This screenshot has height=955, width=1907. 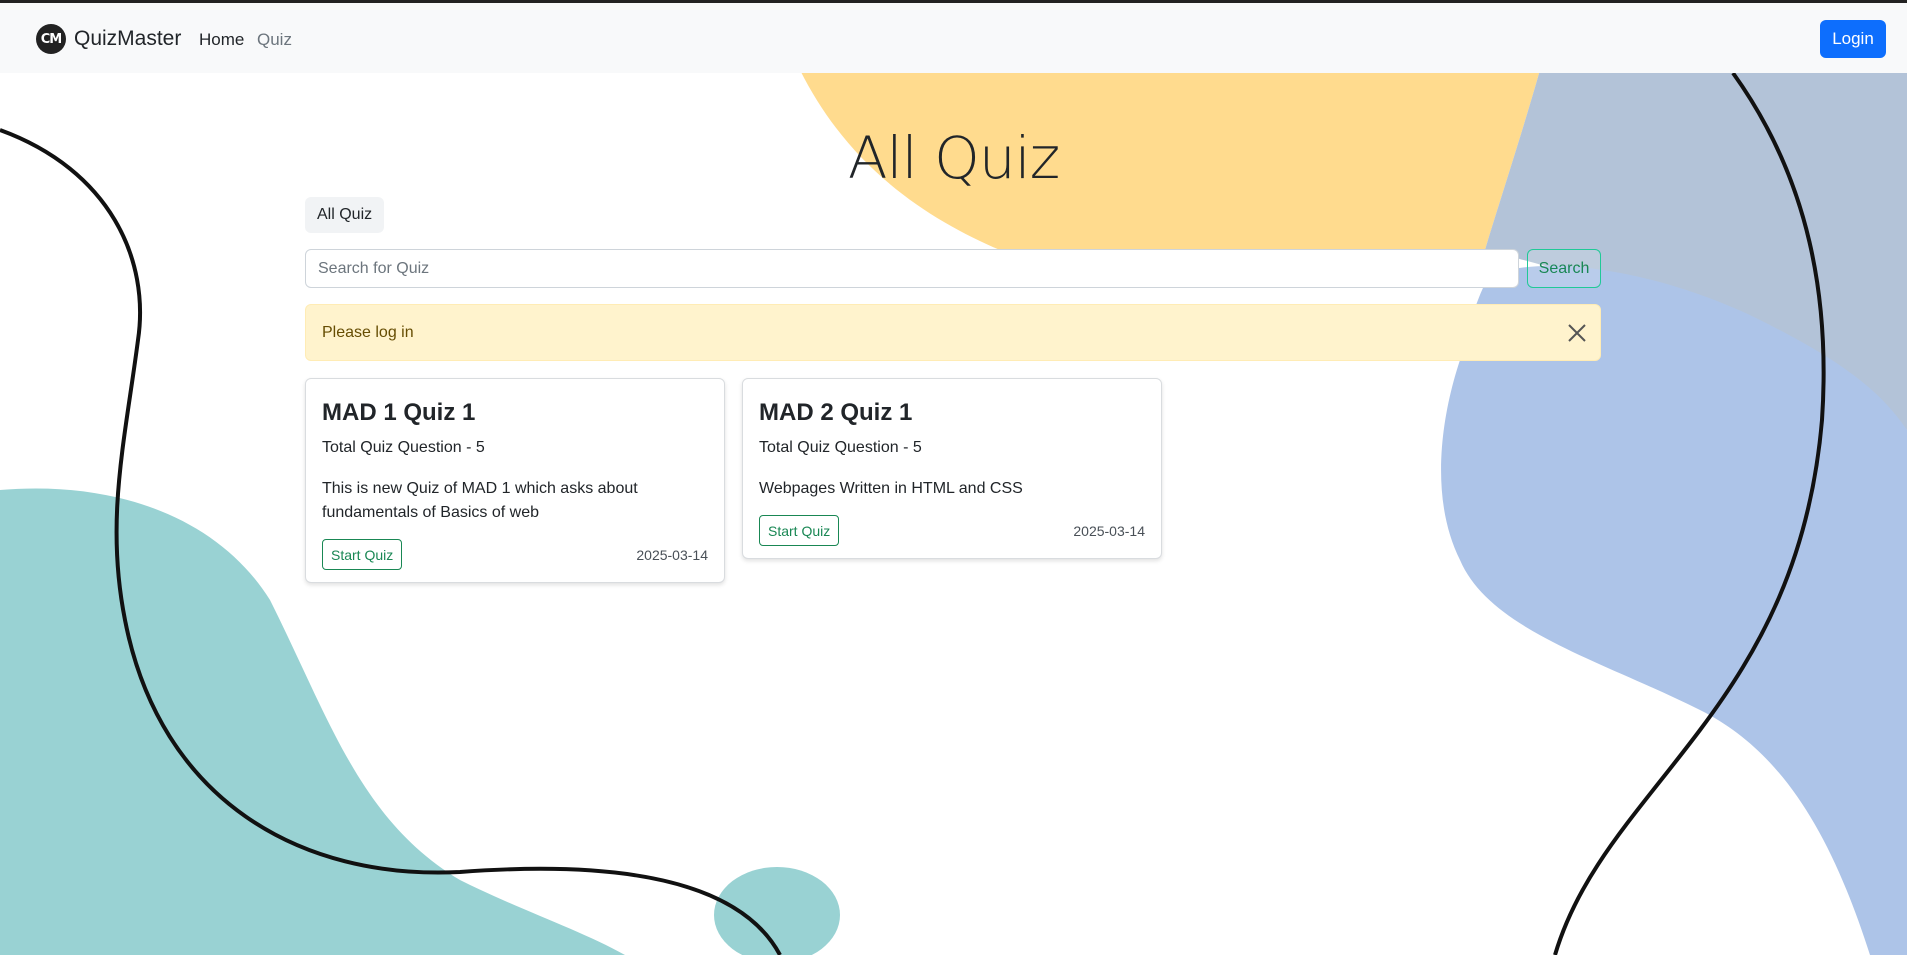 I want to click on brand-name: QuizMaster, so click(x=128, y=38).